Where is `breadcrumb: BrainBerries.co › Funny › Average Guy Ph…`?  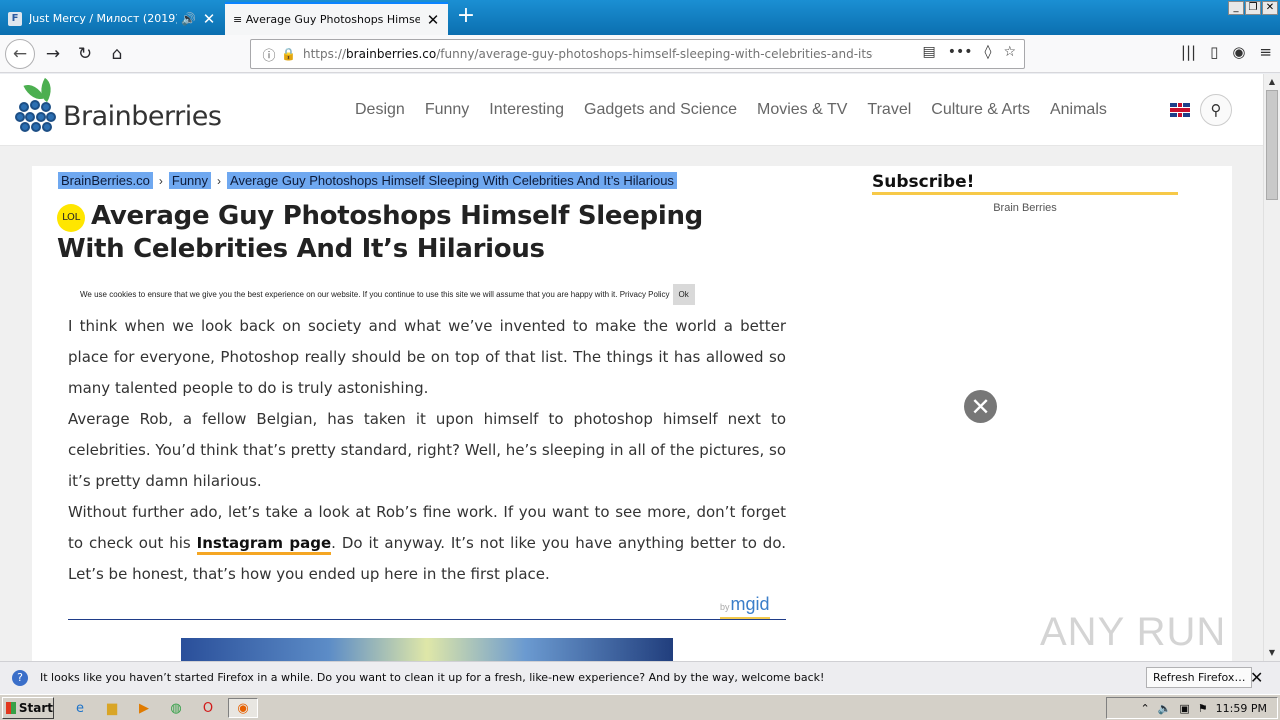
breadcrumb: BrainBerries.co › Funny › Average Guy Ph… is located at coordinates (367, 180).